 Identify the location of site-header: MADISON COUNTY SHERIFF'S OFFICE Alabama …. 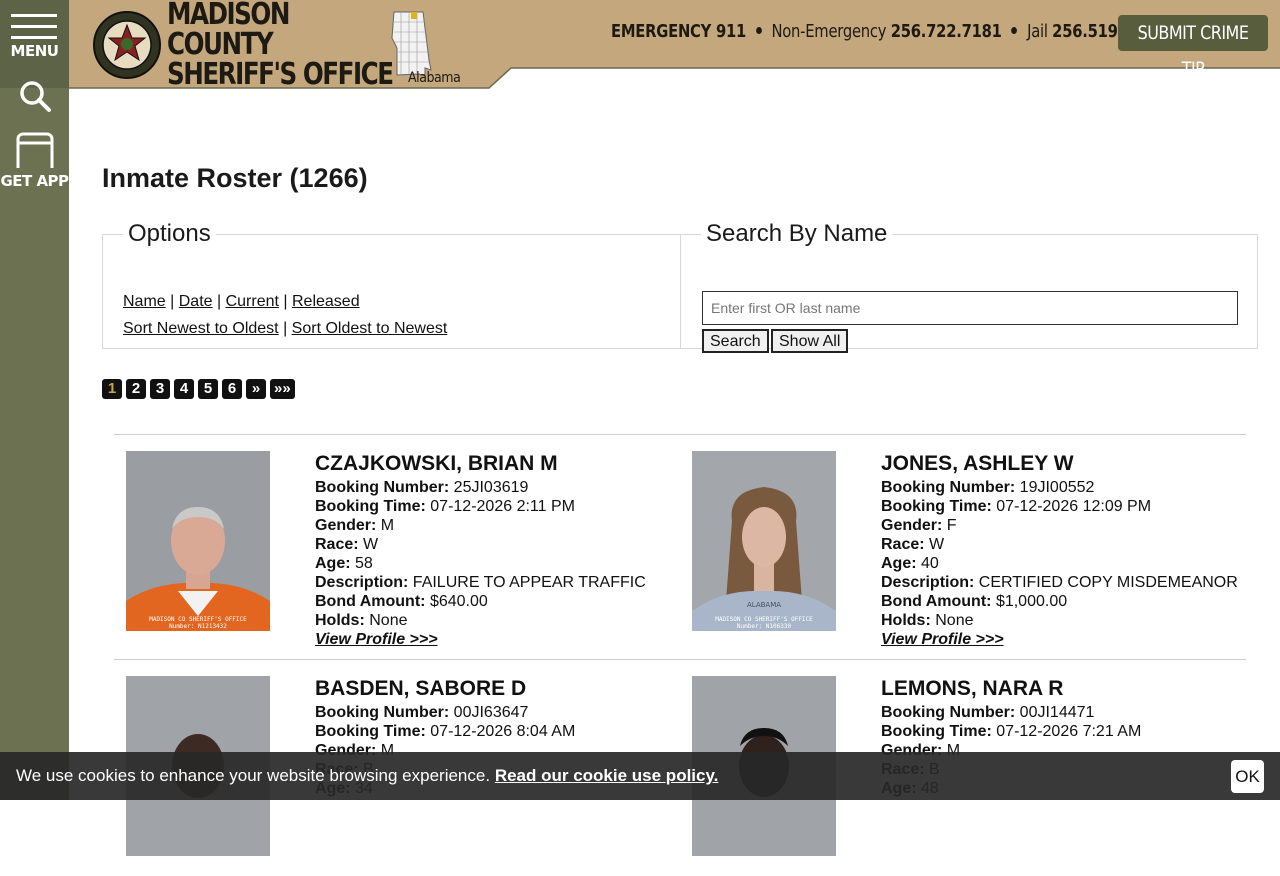
(674, 46).